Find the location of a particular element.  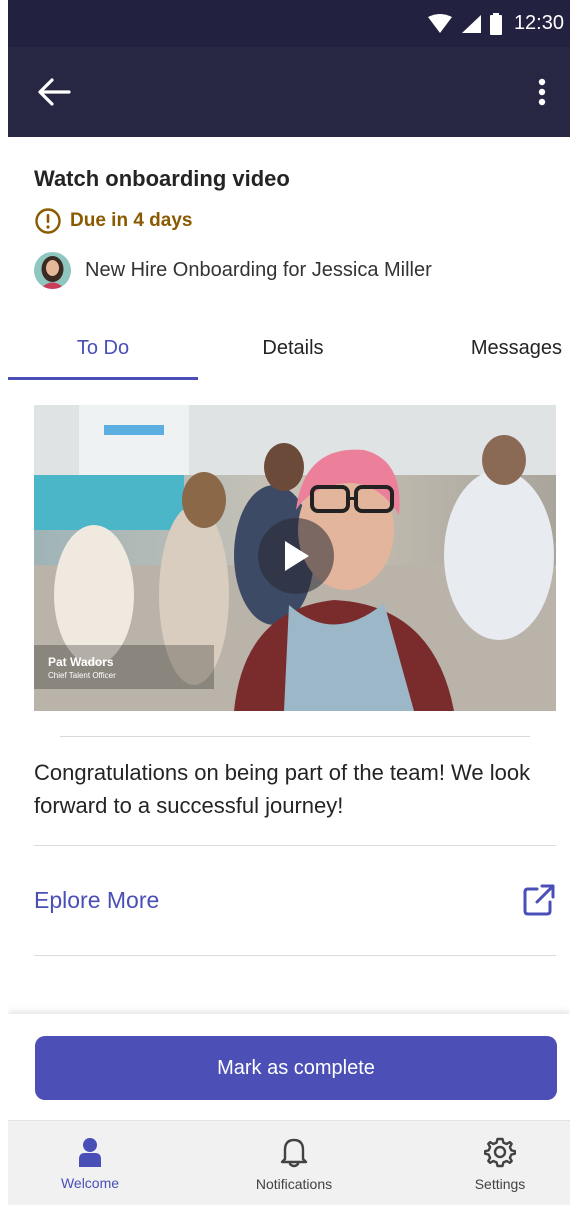

back-button is located at coordinates (54, 92).